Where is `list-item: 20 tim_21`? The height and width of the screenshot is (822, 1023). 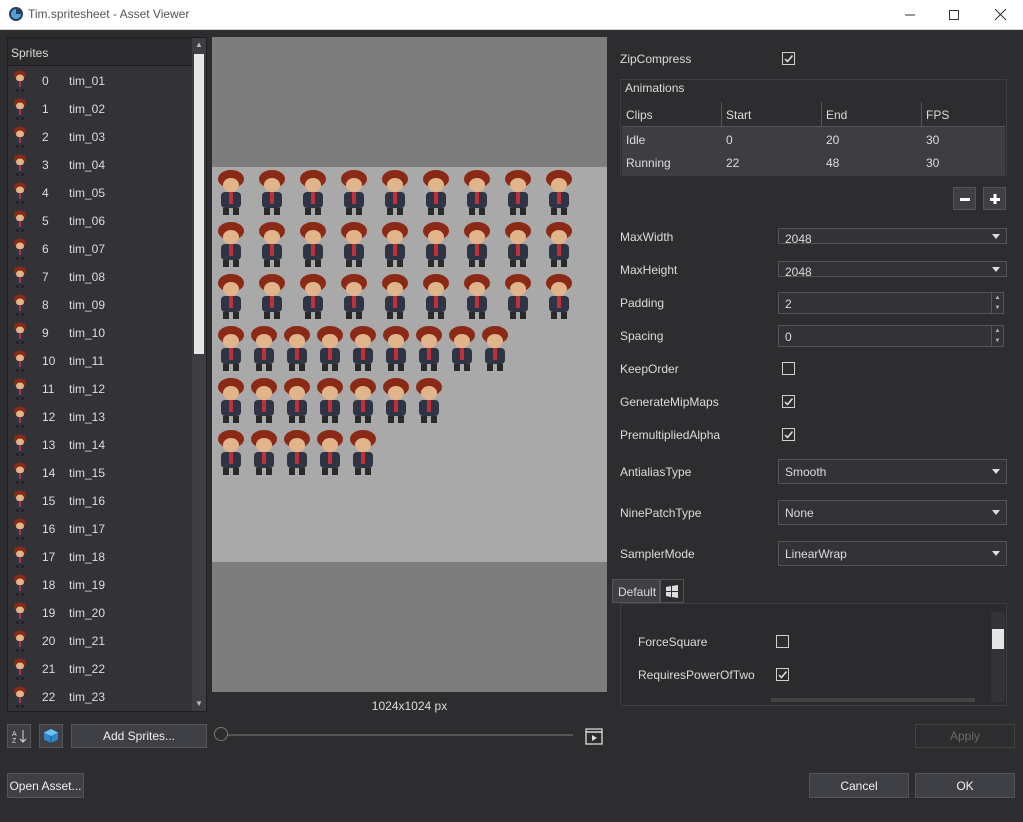
list-item: 20 tim_21 is located at coordinates (102, 641).